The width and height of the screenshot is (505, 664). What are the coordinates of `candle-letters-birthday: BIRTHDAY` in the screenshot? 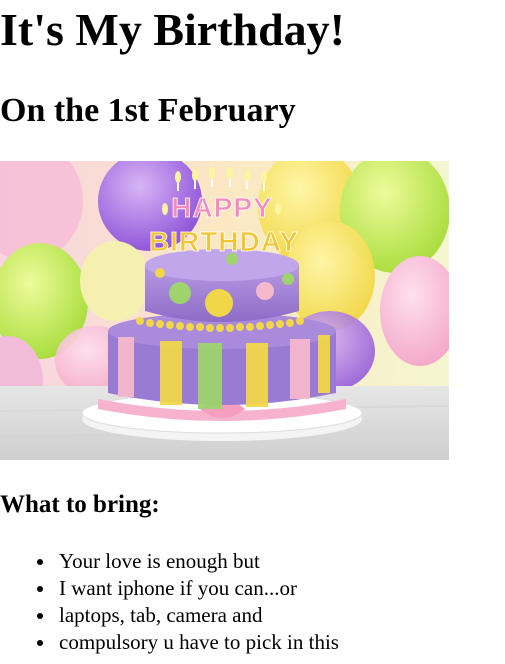 It's located at (224, 241).